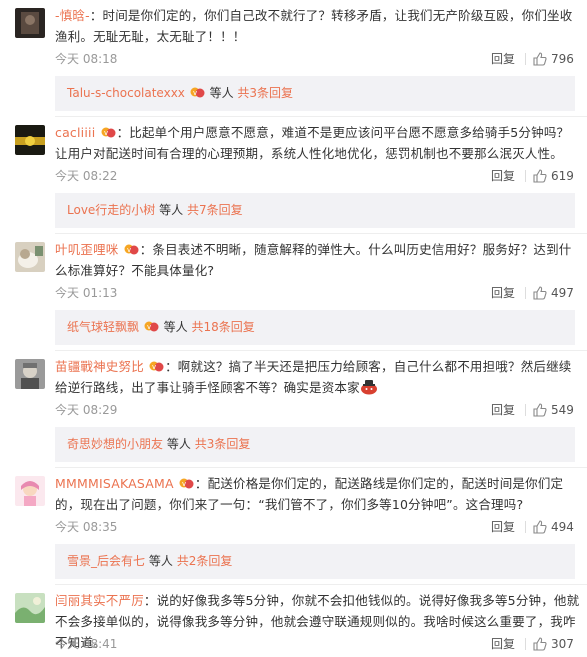 Image resolution: width=587 pixels, height=657 pixels. Describe the element at coordinates (103, 327) in the screenshot. I see `sub-reply-user: 纸气球轻飘飘` at that location.